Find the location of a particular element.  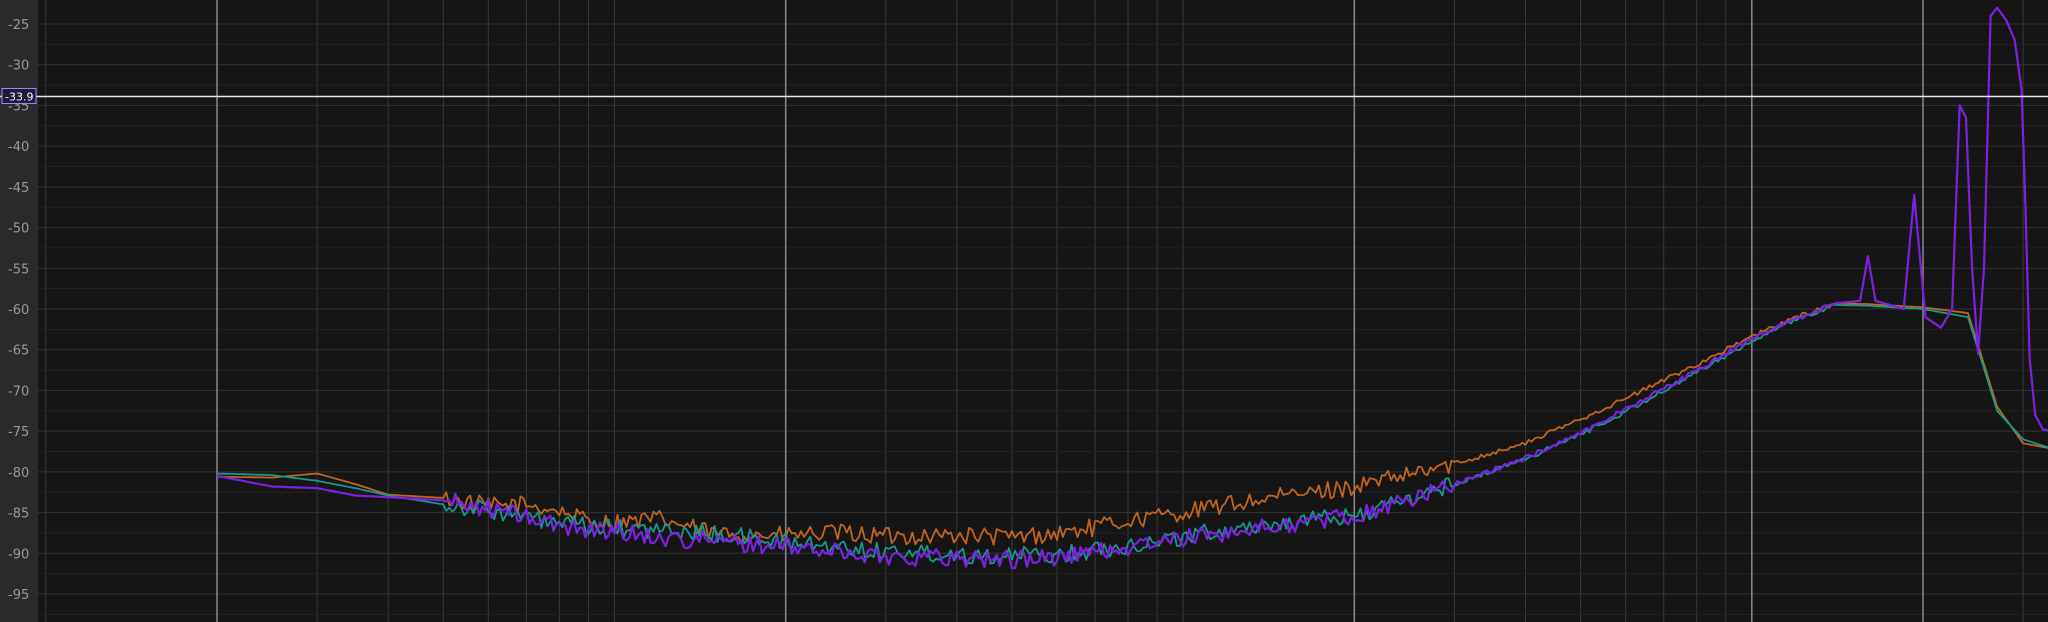

y-tick-label: -25 is located at coordinates (18, 25).